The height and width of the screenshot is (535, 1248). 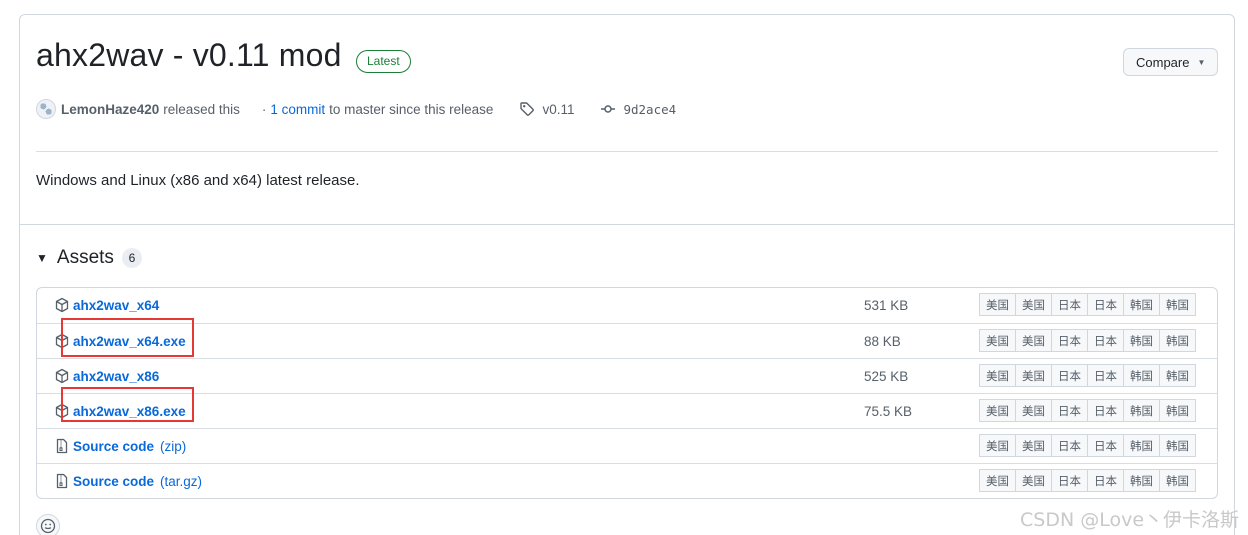 What do you see at coordinates (411, 109) in the screenshot?
I see `commits-suffix: to master since this release` at bounding box center [411, 109].